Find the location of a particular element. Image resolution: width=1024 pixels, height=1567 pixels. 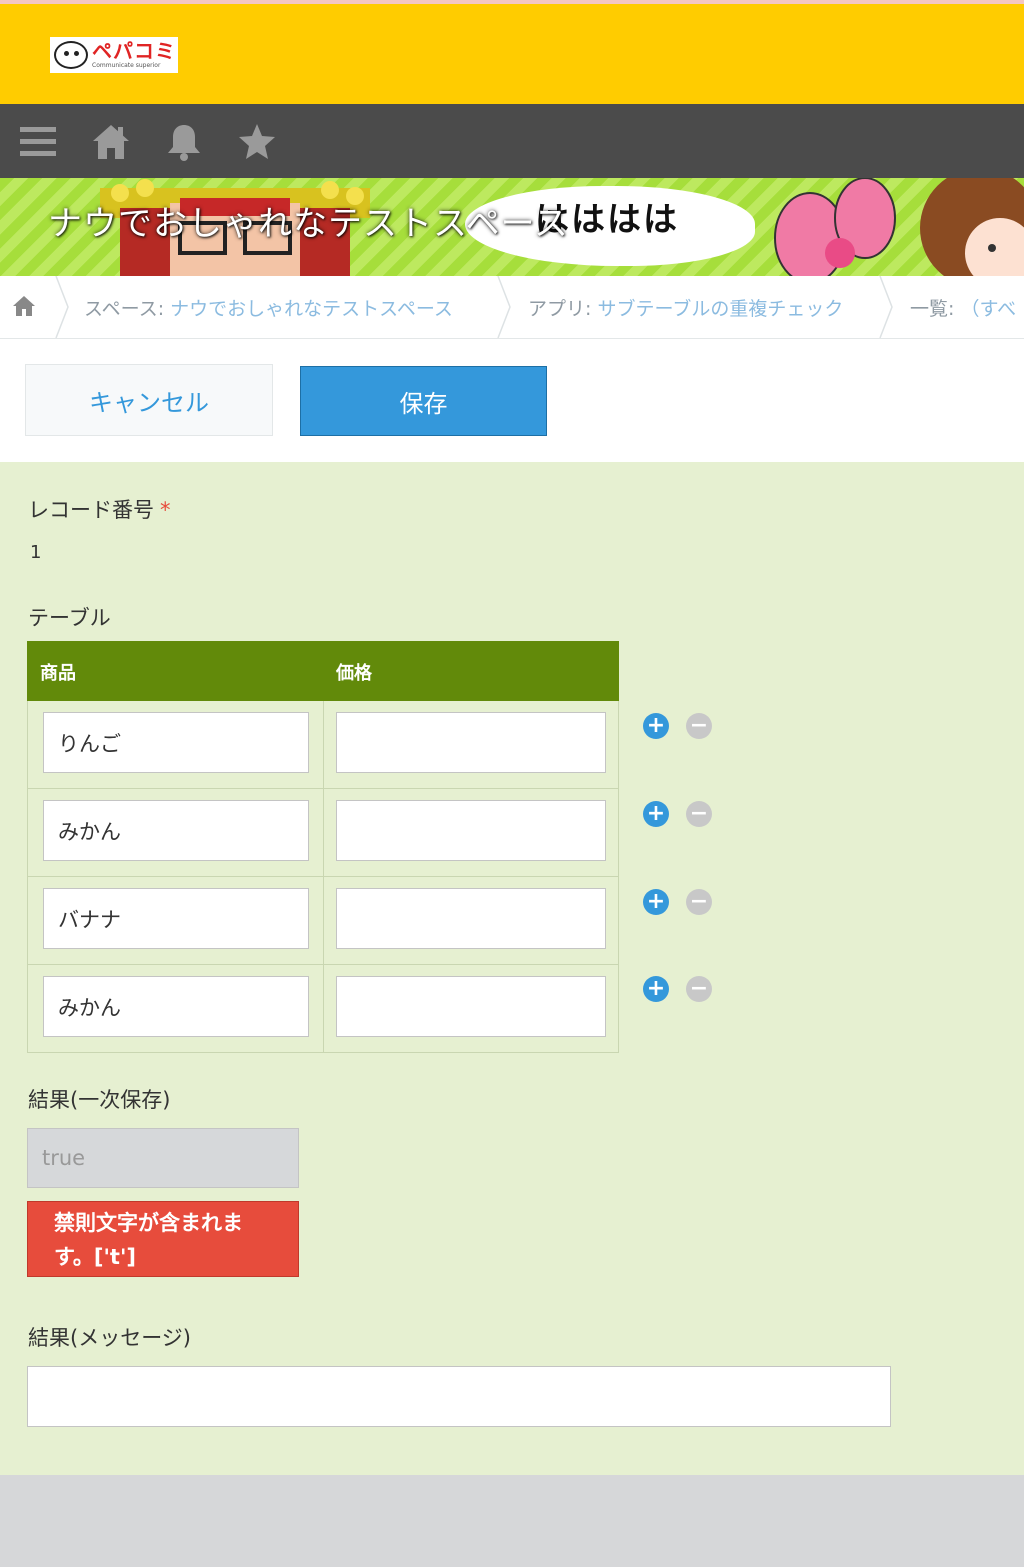

column-header-product: 商品 is located at coordinates (58, 673).